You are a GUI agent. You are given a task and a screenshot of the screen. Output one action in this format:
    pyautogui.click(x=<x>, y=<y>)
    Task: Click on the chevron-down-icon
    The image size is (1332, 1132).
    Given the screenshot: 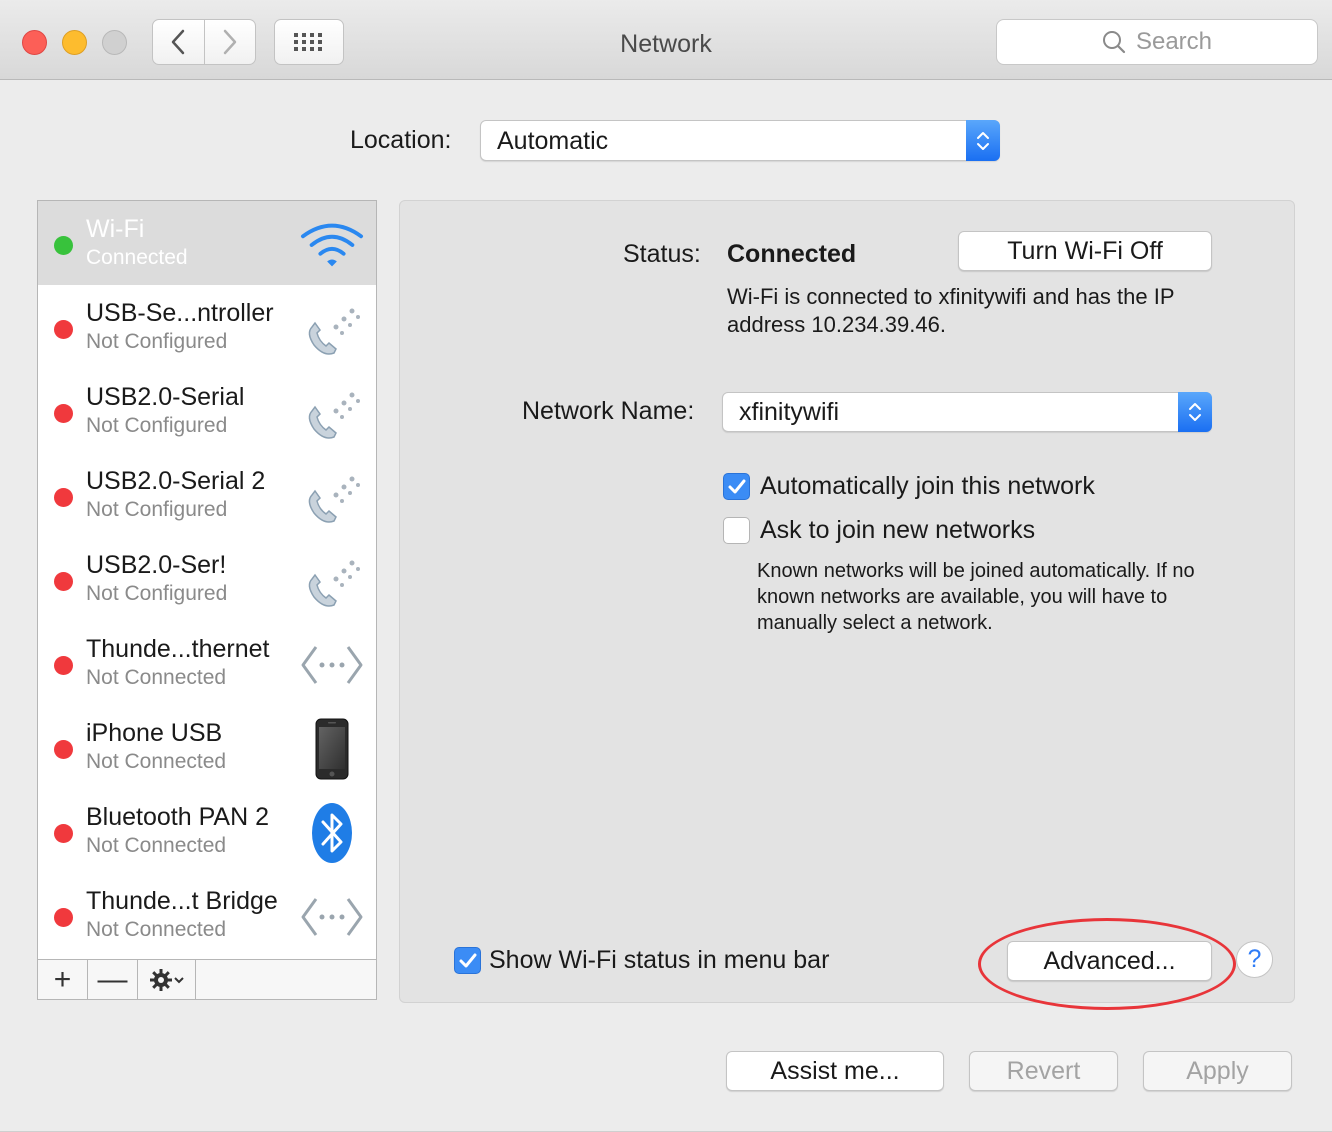 What is the action you would take?
    pyautogui.click(x=178, y=979)
    